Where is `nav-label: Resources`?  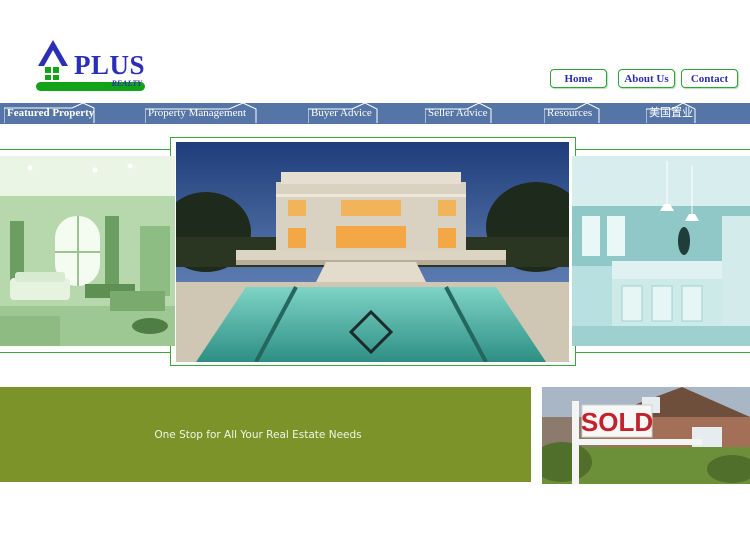
nav-label: Resources is located at coordinates (570, 113).